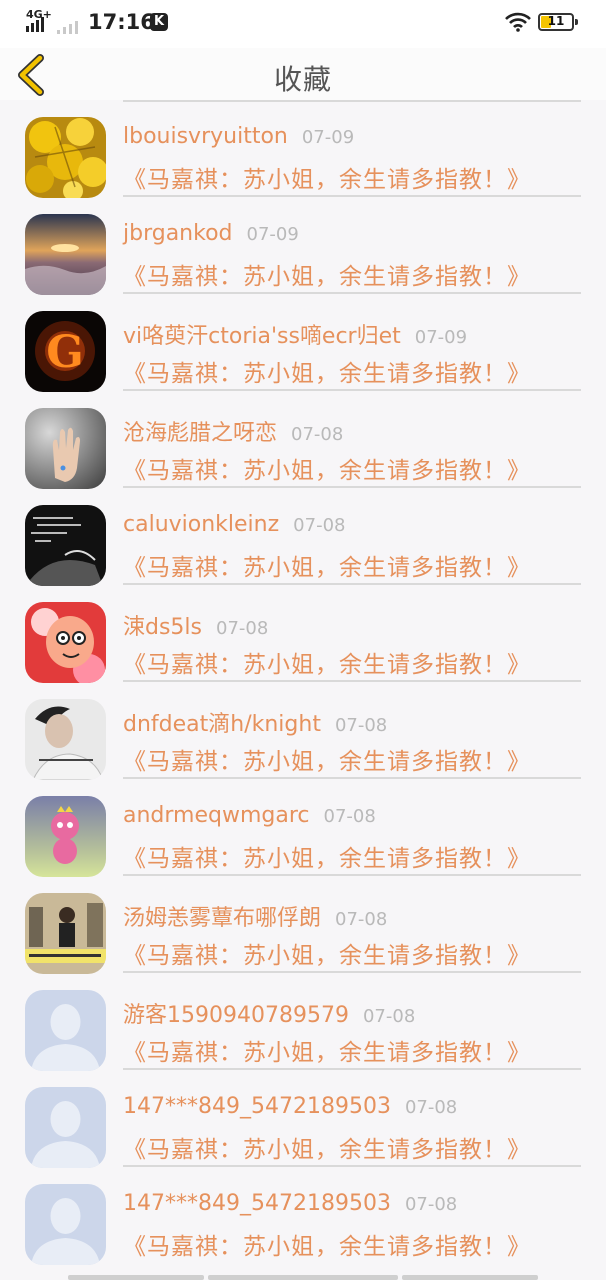  Describe the element at coordinates (216, 815) in the screenshot. I see `username: andrmeqwmgarc` at that location.